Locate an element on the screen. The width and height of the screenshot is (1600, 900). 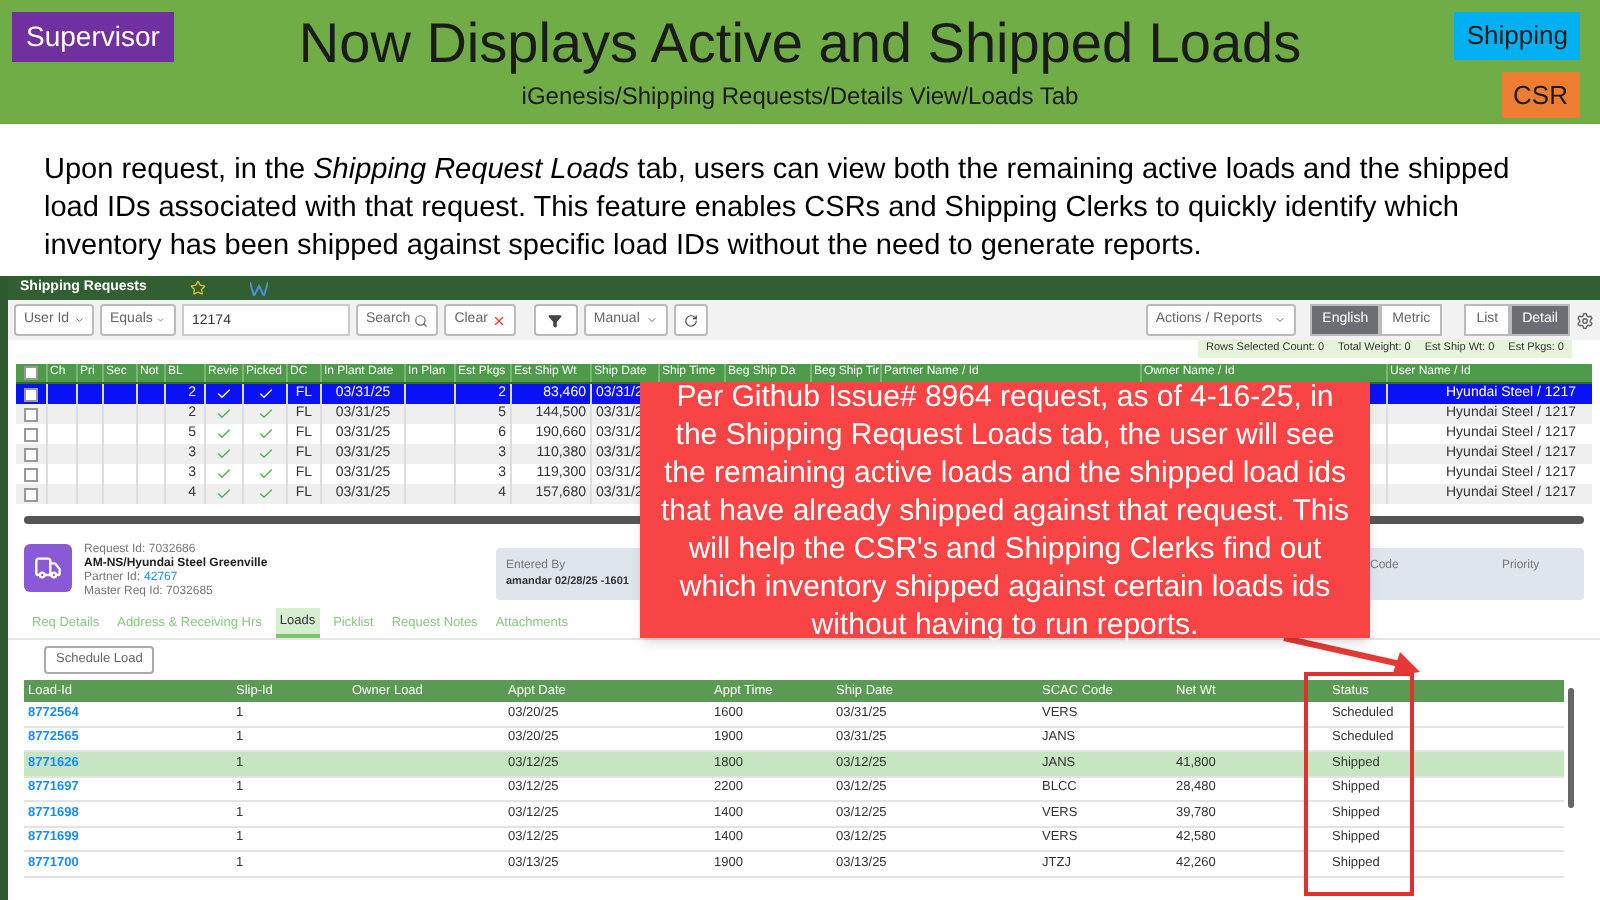
role-badge: Supervisor is located at coordinates (93, 37).